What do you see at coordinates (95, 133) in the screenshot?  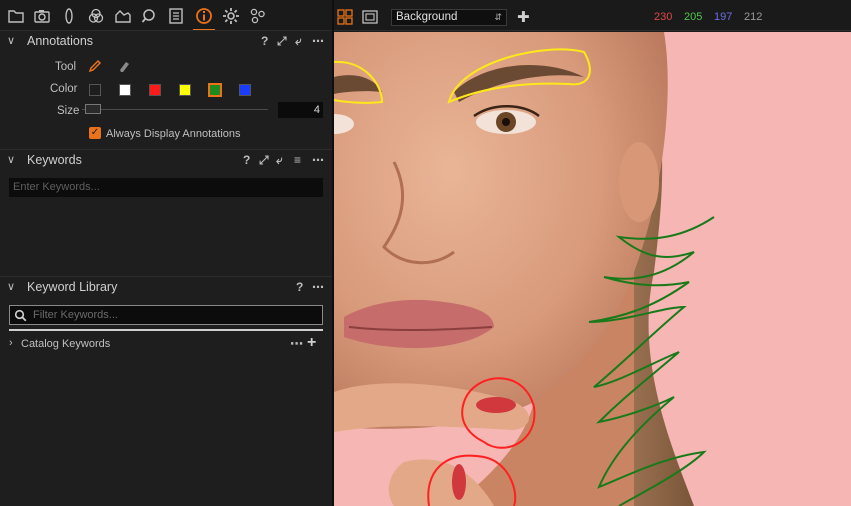 I see `always-display-checkbox: ✓` at bounding box center [95, 133].